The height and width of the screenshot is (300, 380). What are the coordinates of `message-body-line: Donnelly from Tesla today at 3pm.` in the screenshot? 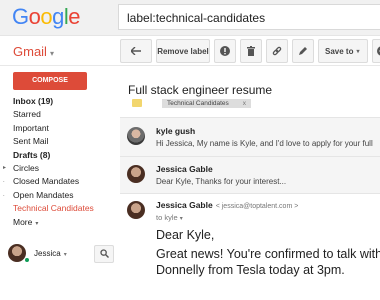 It's located at (250, 270).